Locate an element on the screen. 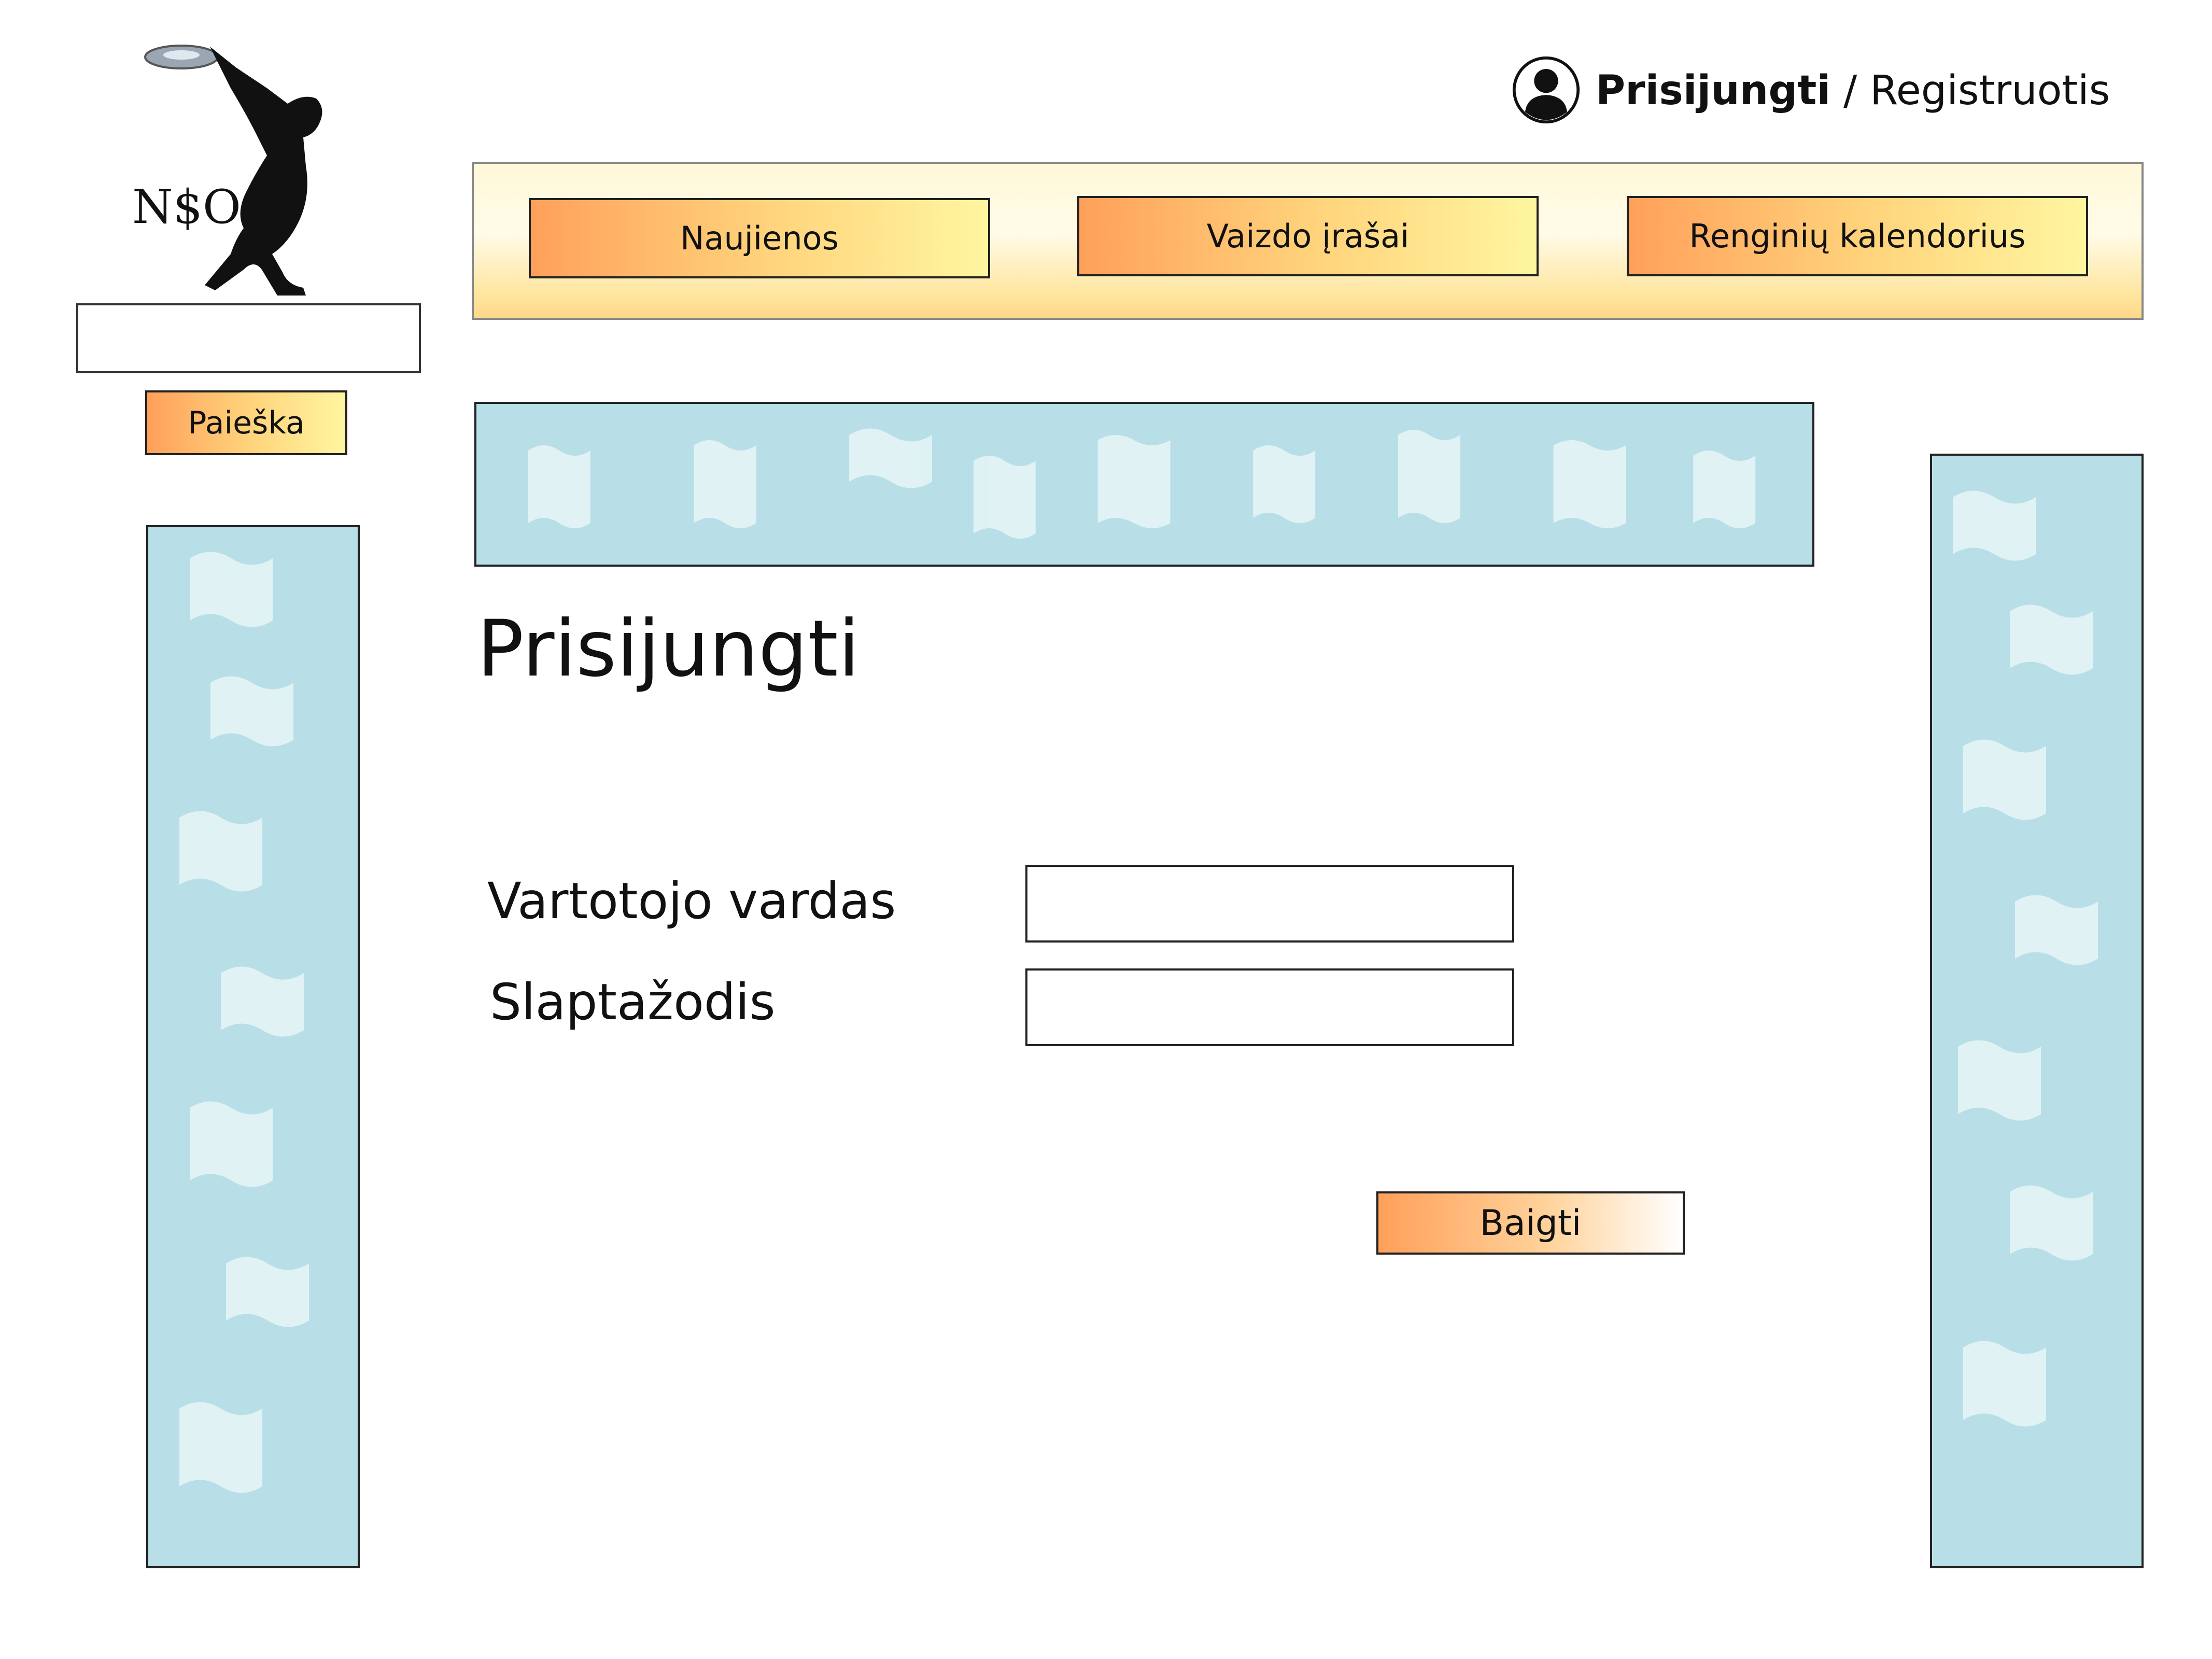  search-button: Paieška is located at coordinates (246, 422).